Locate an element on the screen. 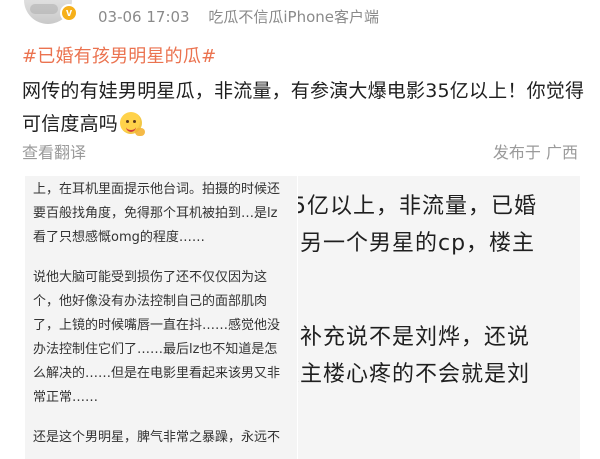 This screenshot has height=459, width=600. screenshot-right-line-2: 和另一个男星的cp，楼主 is located at coordinates (416, 243).